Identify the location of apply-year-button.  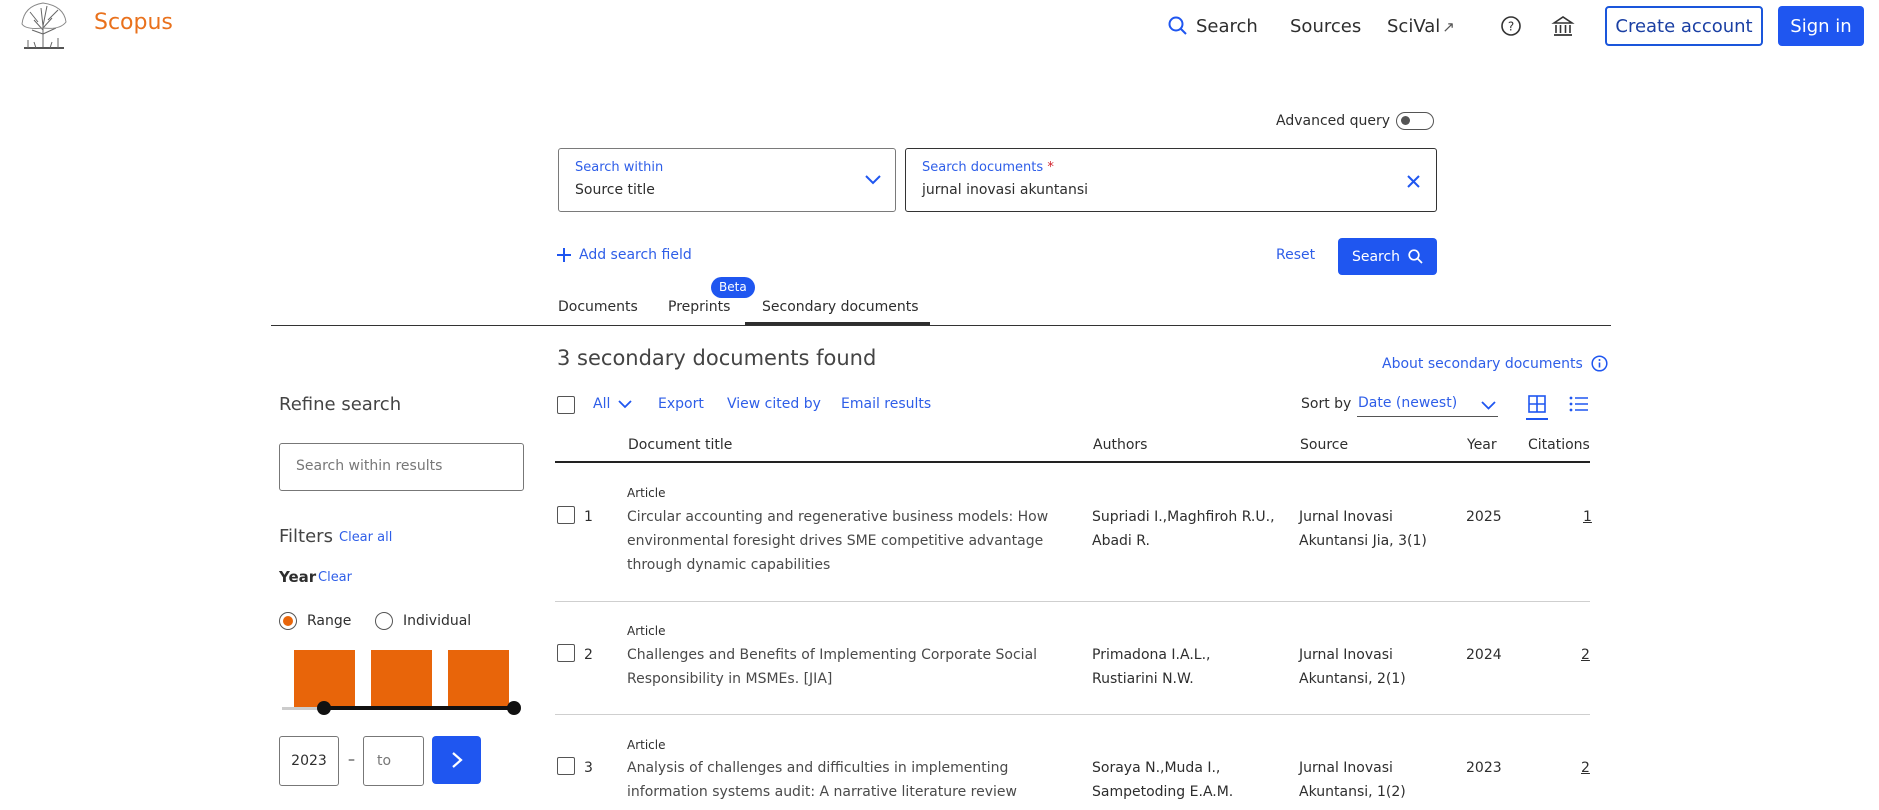
(456, 760).